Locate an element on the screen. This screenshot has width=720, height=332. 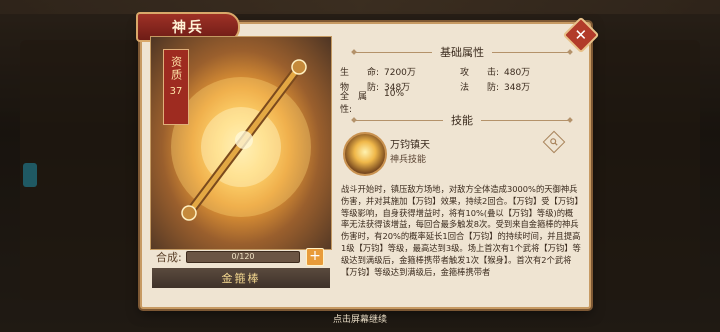
weapon-name: 金箍棒 is located at coordinates (241, 278).